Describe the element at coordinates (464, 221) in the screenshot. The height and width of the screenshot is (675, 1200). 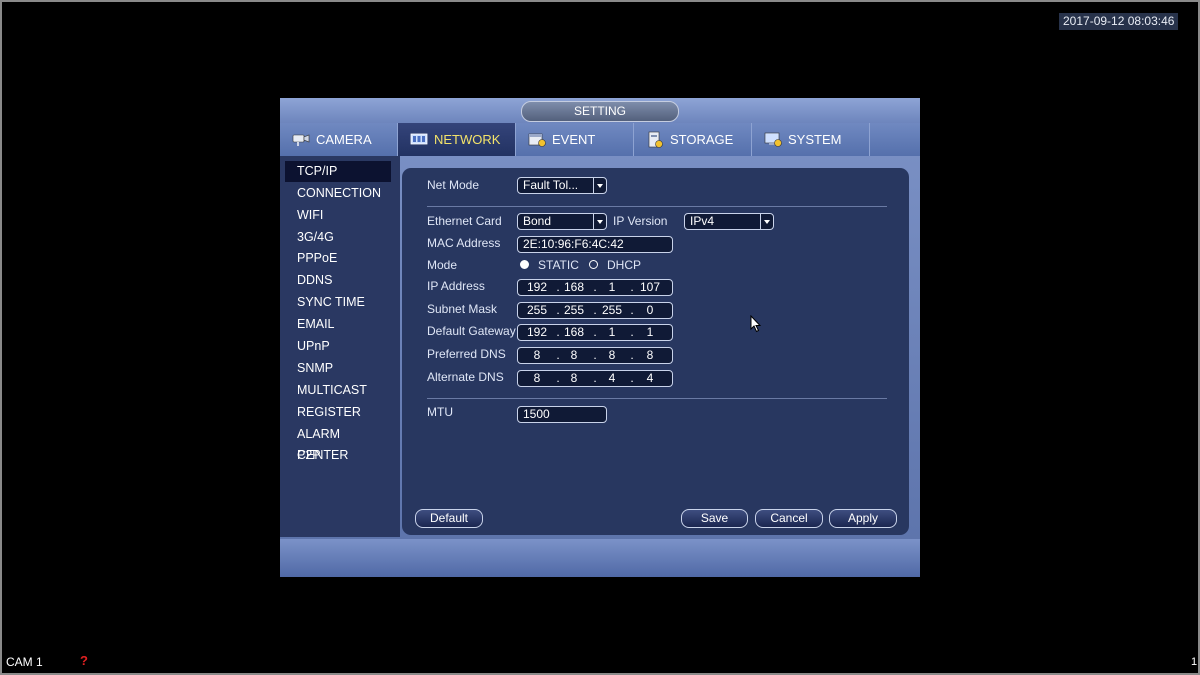
I see `ethernet-card-label: Ethernet Card` at that location.